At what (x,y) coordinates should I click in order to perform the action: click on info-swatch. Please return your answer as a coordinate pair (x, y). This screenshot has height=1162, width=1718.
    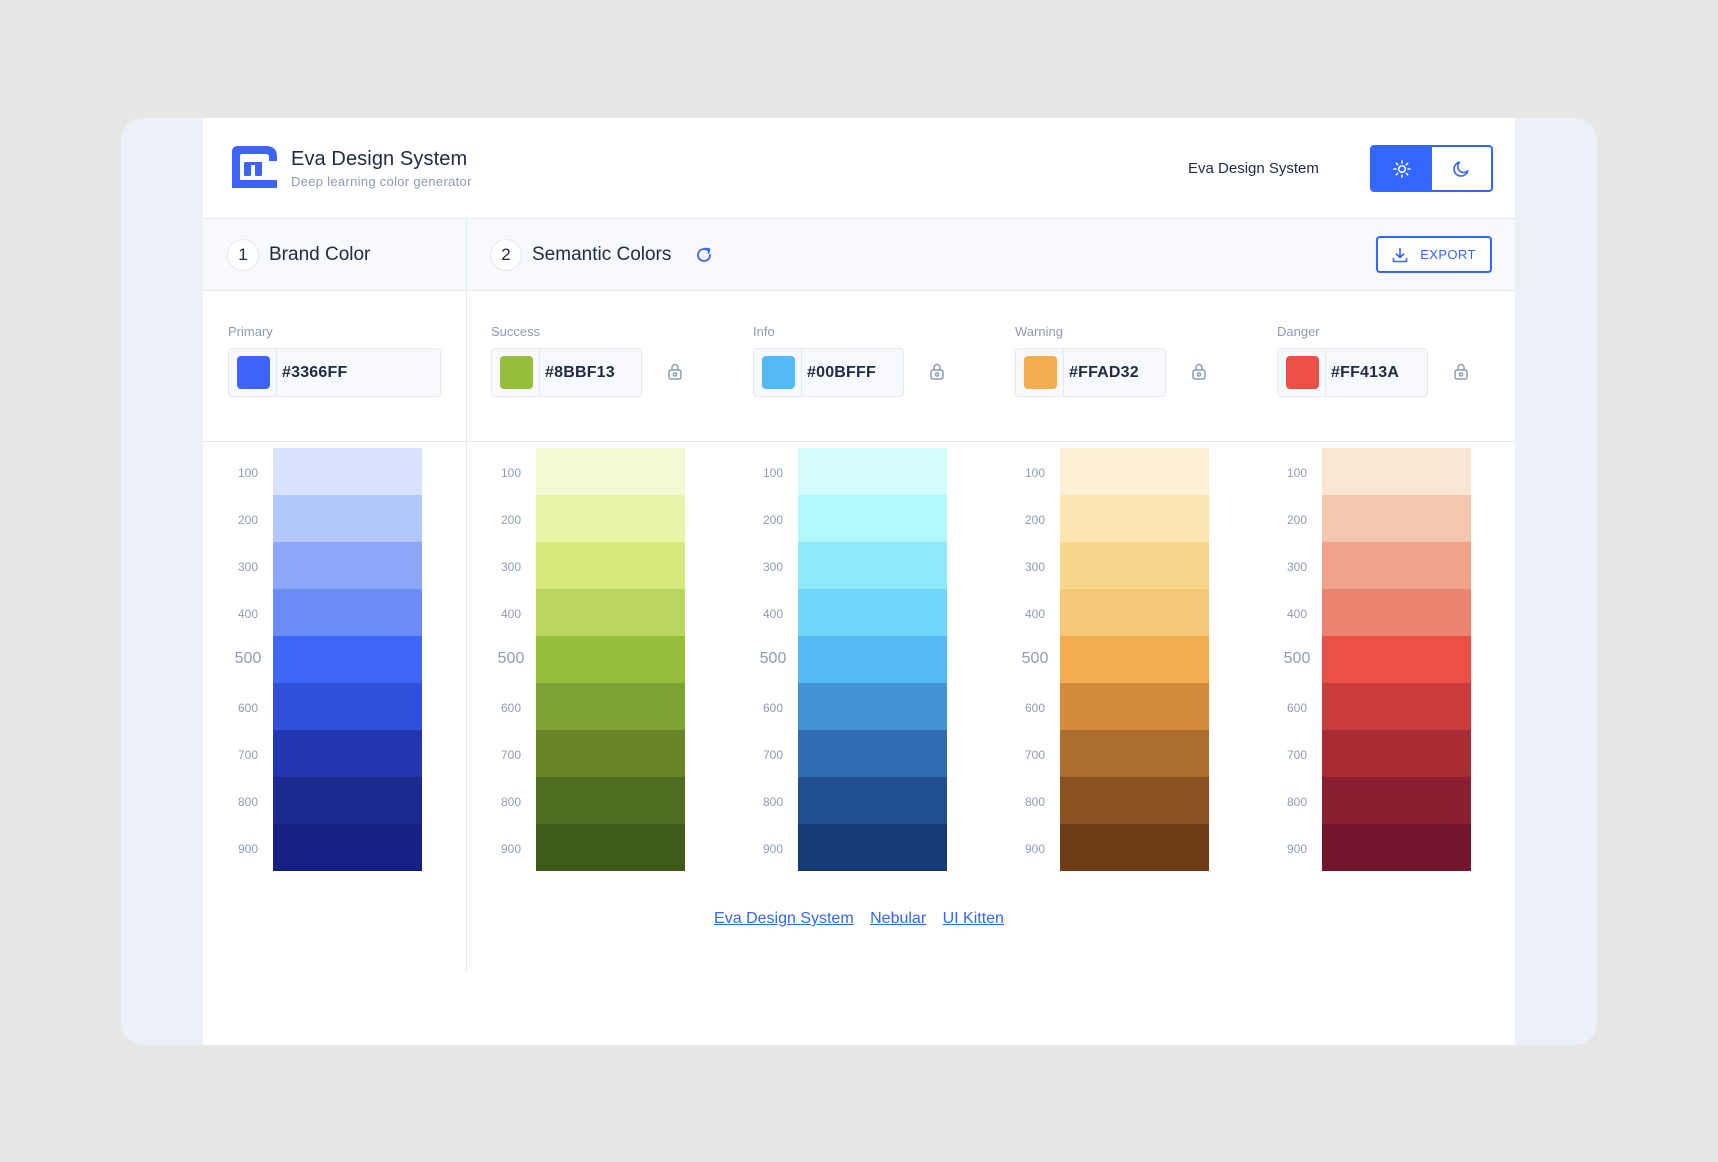
    Looking at the image, I should click on (778, 372).